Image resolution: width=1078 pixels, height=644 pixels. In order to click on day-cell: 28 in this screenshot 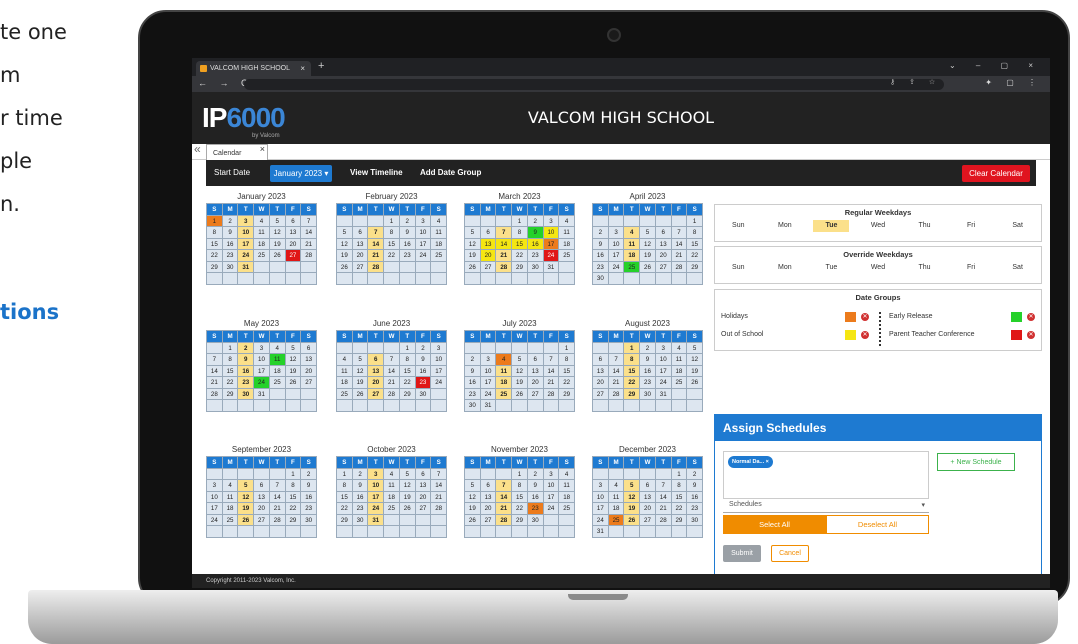, I will do `click(504, 267)`.